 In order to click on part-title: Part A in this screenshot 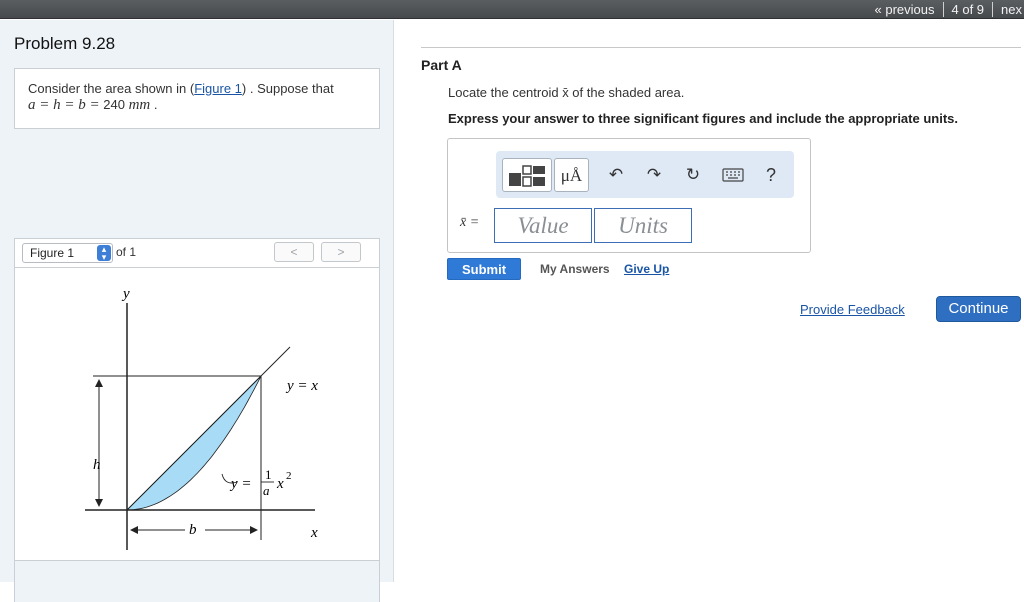, I will do `click(441, 65)`.